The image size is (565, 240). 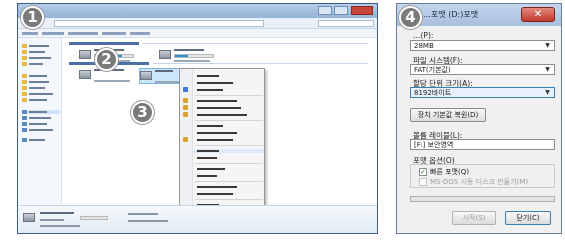 I want to click on network-icon, so click(x=24, y=140).